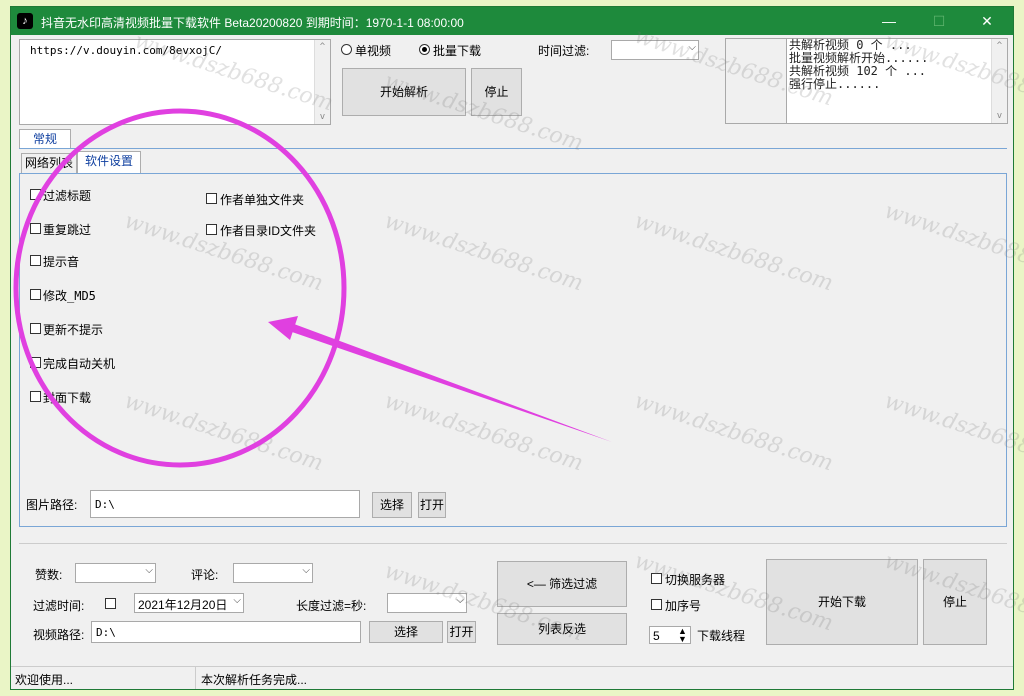 The width and height of the screenshot is (1024, 696). Describe the element at coordinates (939, 21) in the screenshot. I see `maximize-button: ☐` at that location.